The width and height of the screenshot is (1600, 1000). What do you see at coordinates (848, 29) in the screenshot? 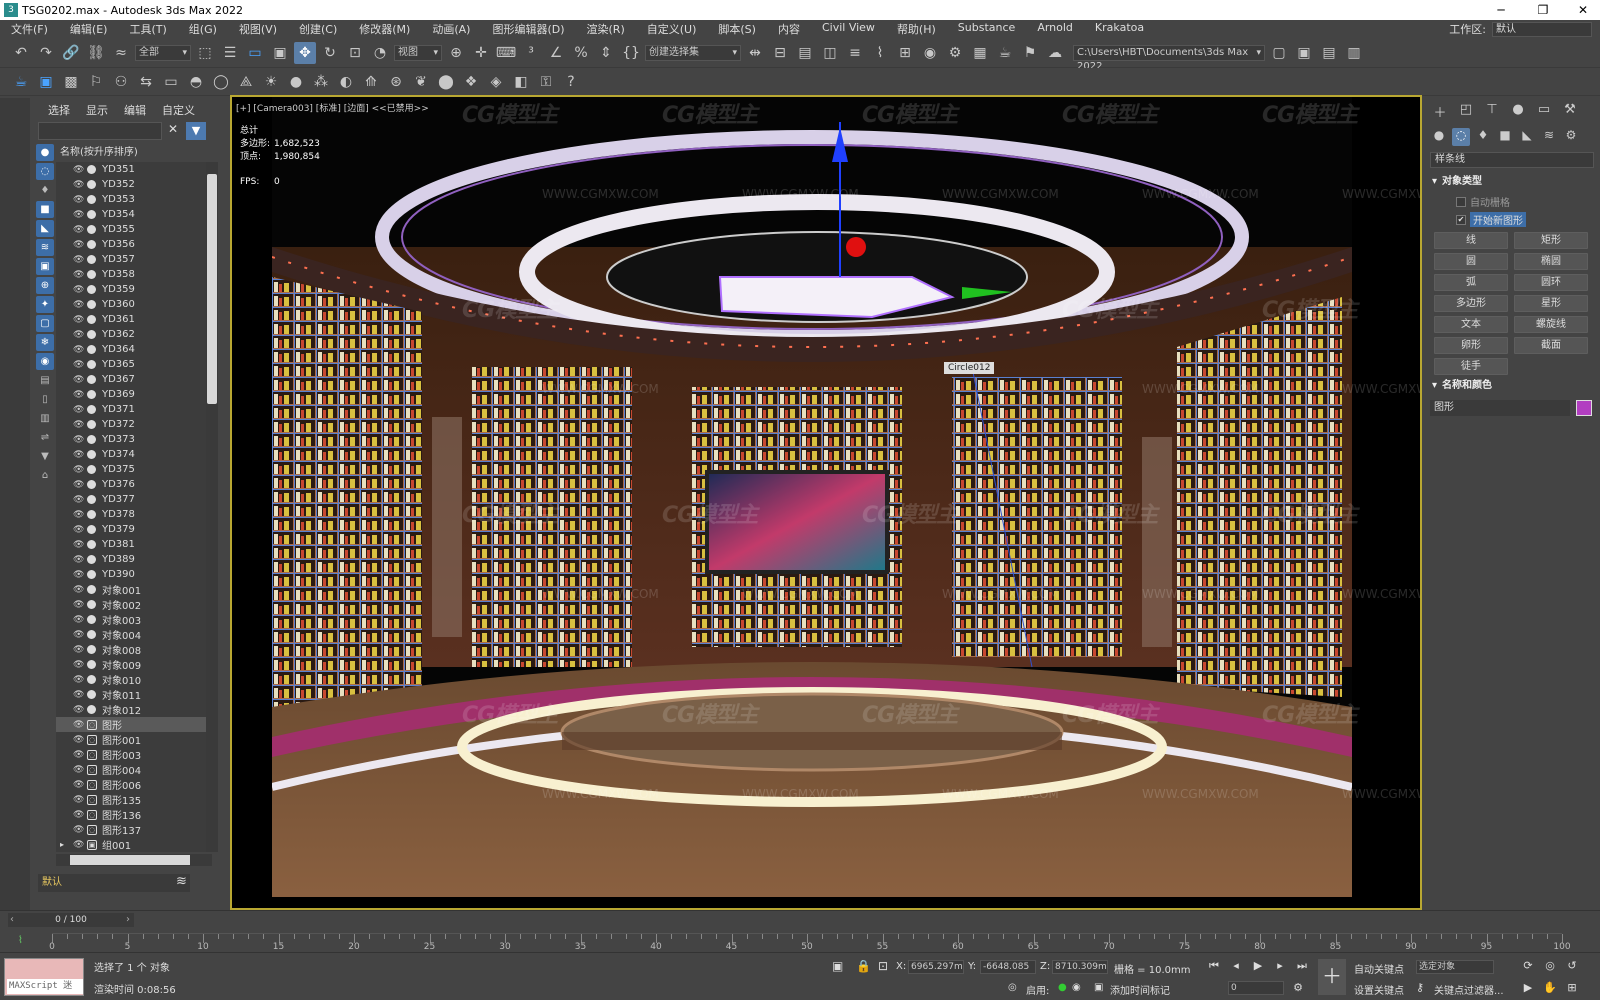
I see `menu-item-13: Civil View` at bounding box center [848, 29].